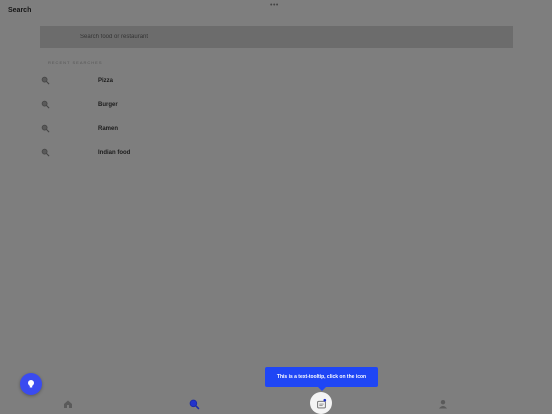 The image size is (552, 414). I want to click on recent-search-label: Burger, so click(108, 105).